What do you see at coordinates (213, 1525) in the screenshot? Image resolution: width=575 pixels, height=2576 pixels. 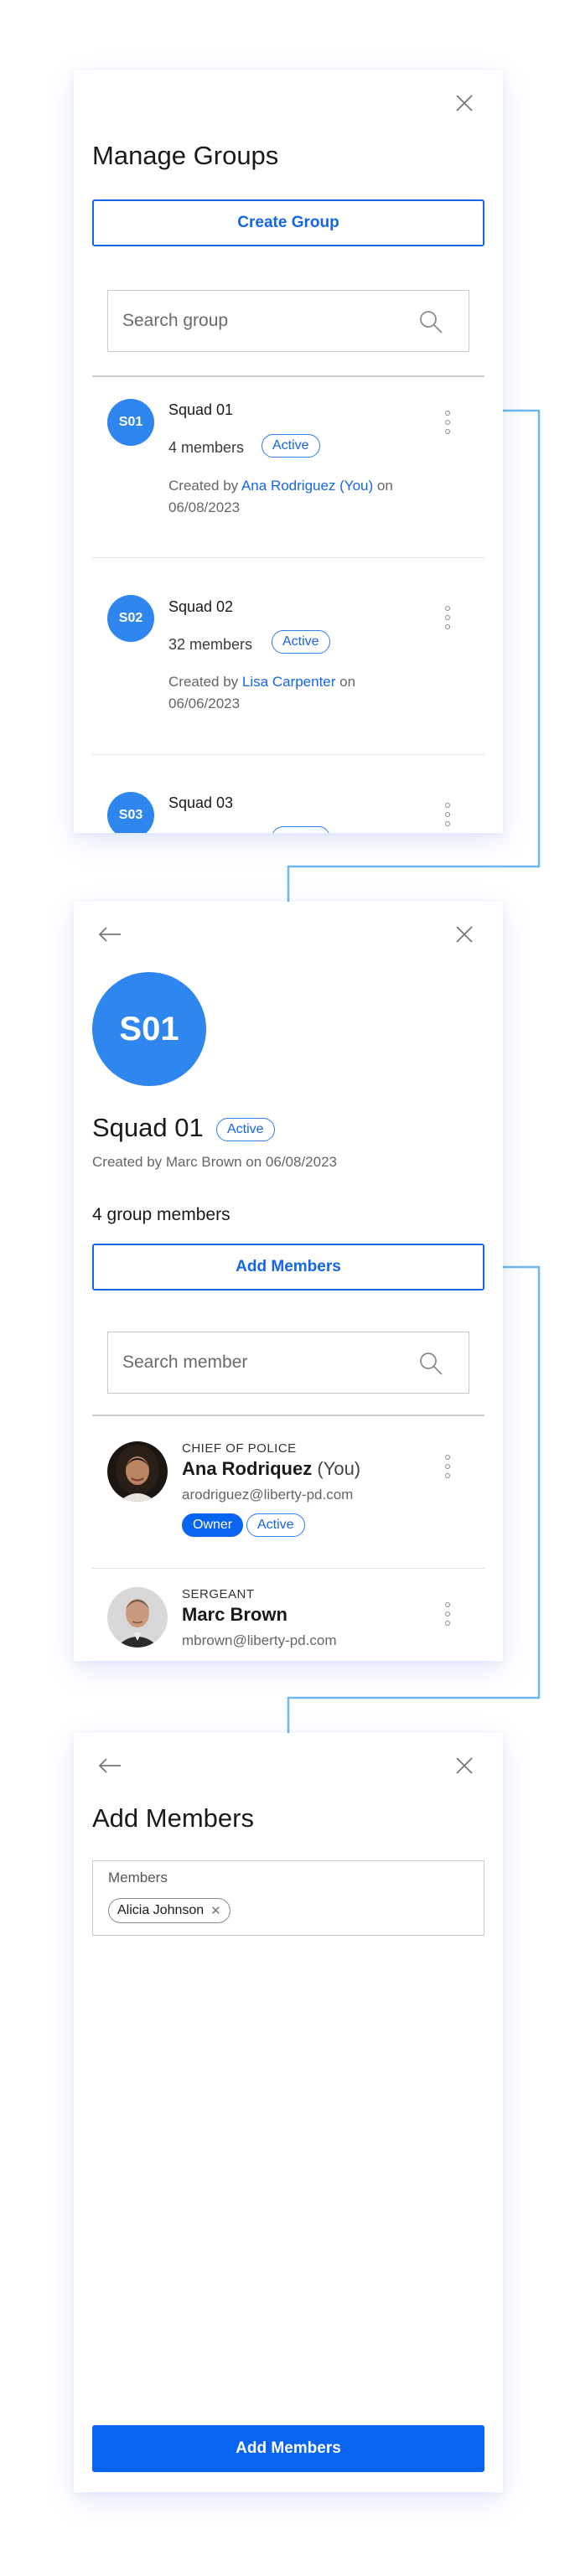 I see `owner-badge: Owner` at bounding box center [213, 1525].